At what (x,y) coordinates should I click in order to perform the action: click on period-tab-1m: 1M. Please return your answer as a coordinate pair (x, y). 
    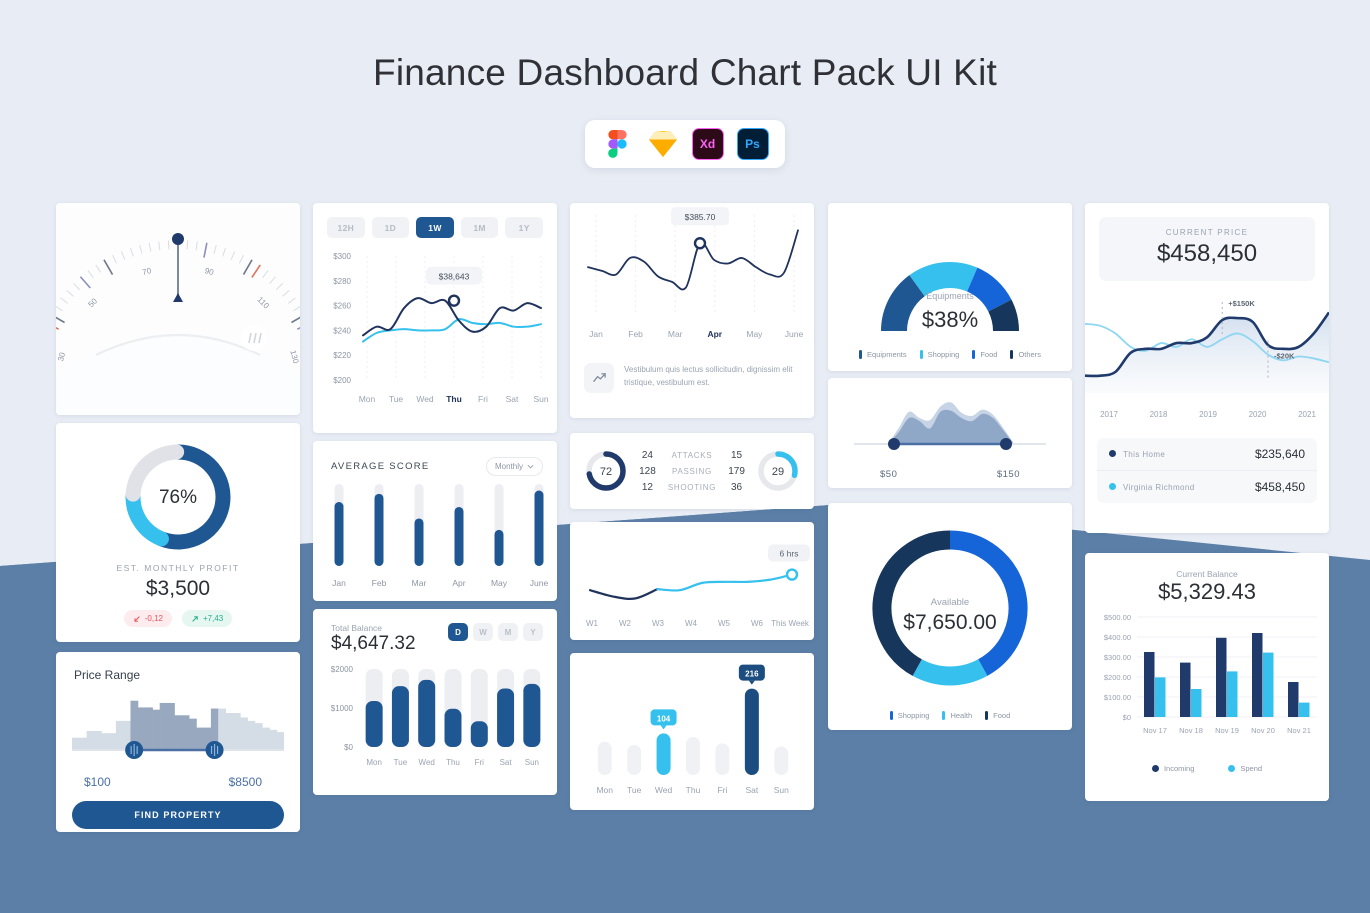
    Looking at the image, I should click on (479, 227).